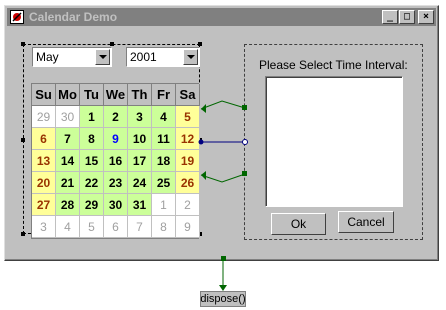 The height and width of the screenshot is (310, 446). I want to click on app-icon, so click(17, 17).